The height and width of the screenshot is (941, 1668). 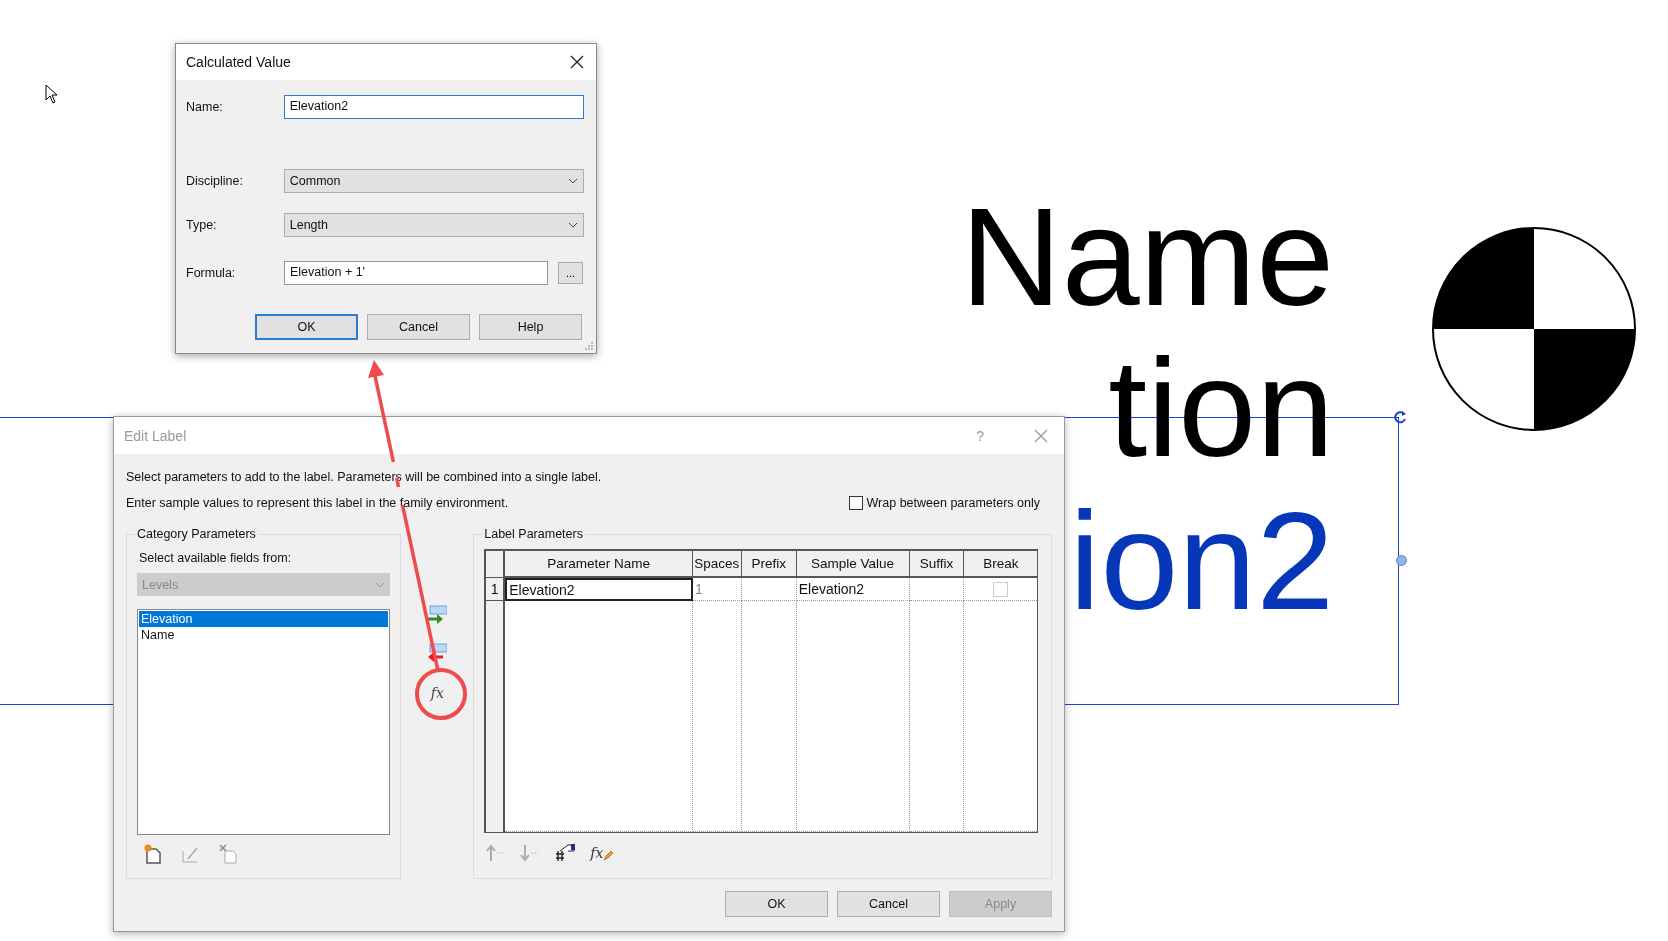 I want to click on column-header: Prefix, so click(x=769, y=564).